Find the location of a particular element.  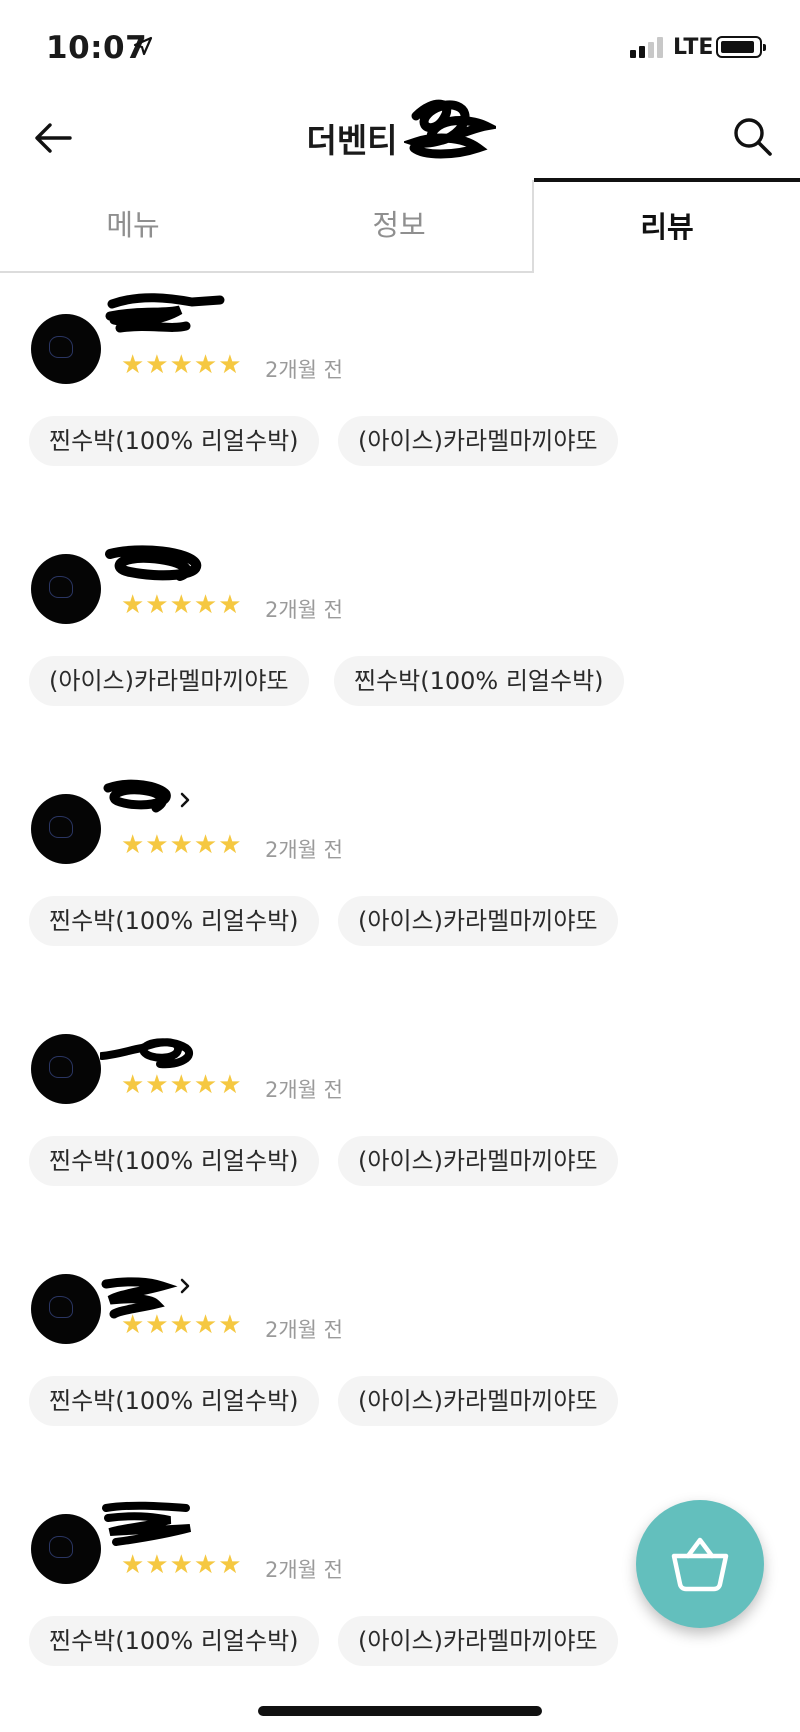

tab-menu: 메뉴 is located at coordinates (133, 225).